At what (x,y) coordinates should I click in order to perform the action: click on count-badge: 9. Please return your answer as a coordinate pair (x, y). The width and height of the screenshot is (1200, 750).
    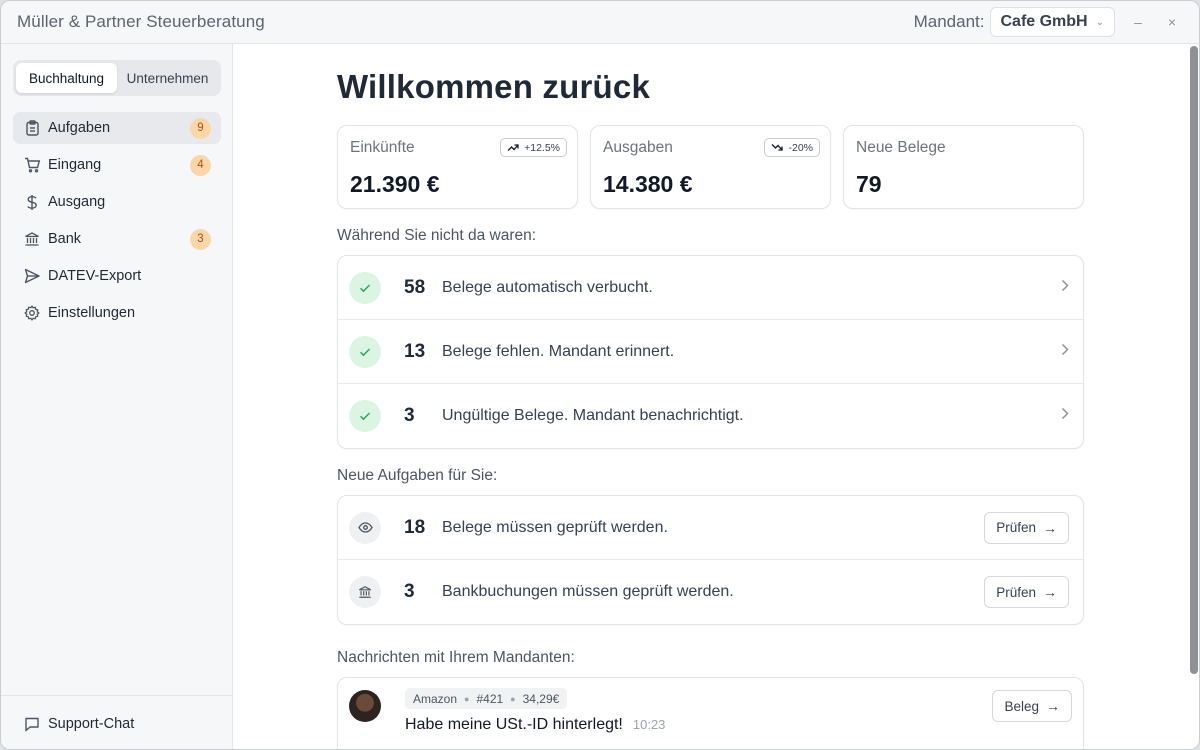
    Looking at the image, I should click on (200, 128).